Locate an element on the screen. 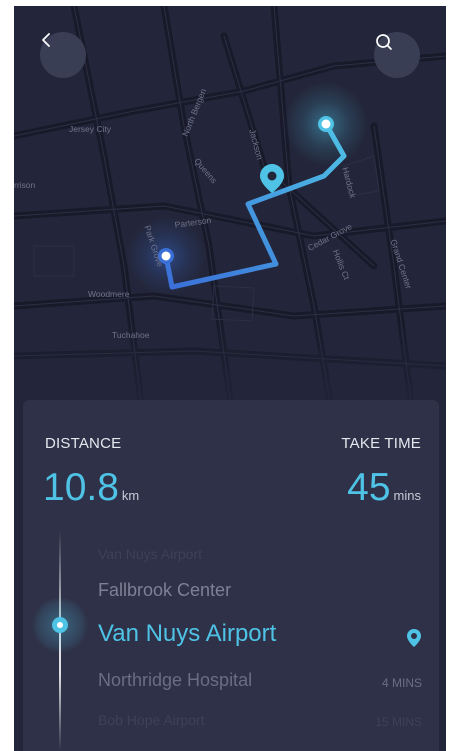  stop-eta: 4 MINS is located at coordinates (401, 683).